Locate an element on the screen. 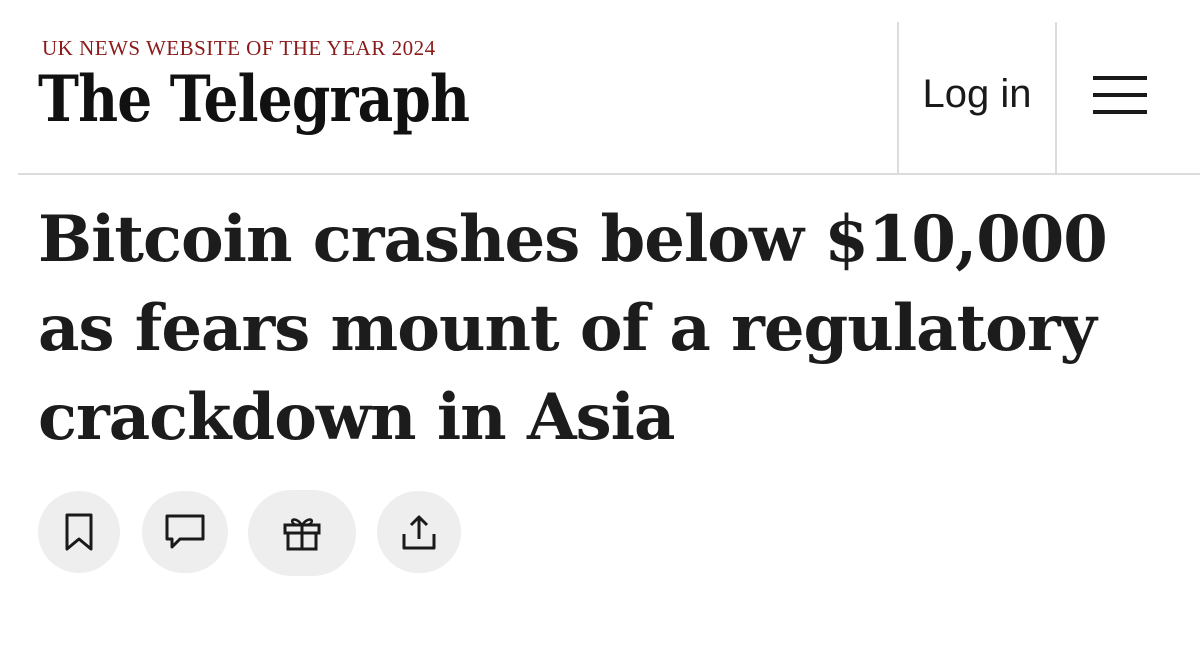 The width and height of the screenshot is (1200, 663). hamburger-menu-icon is located at coordinates (1119, 94).